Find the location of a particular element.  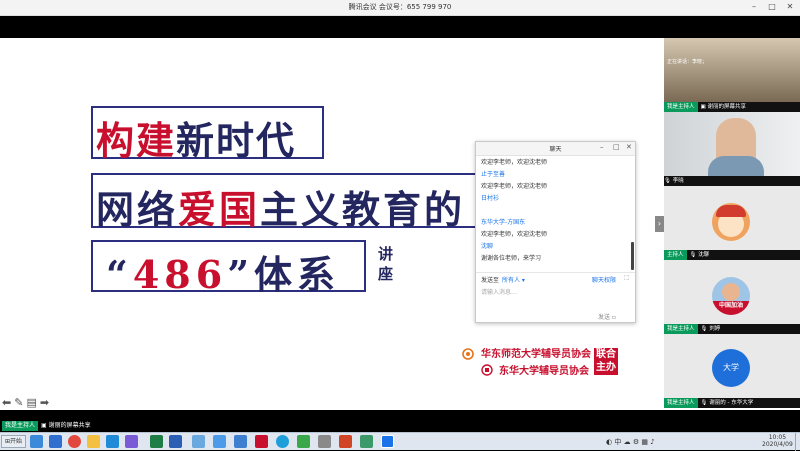

clock-date: 2020/4/09 is located at coordinates (777, 444).